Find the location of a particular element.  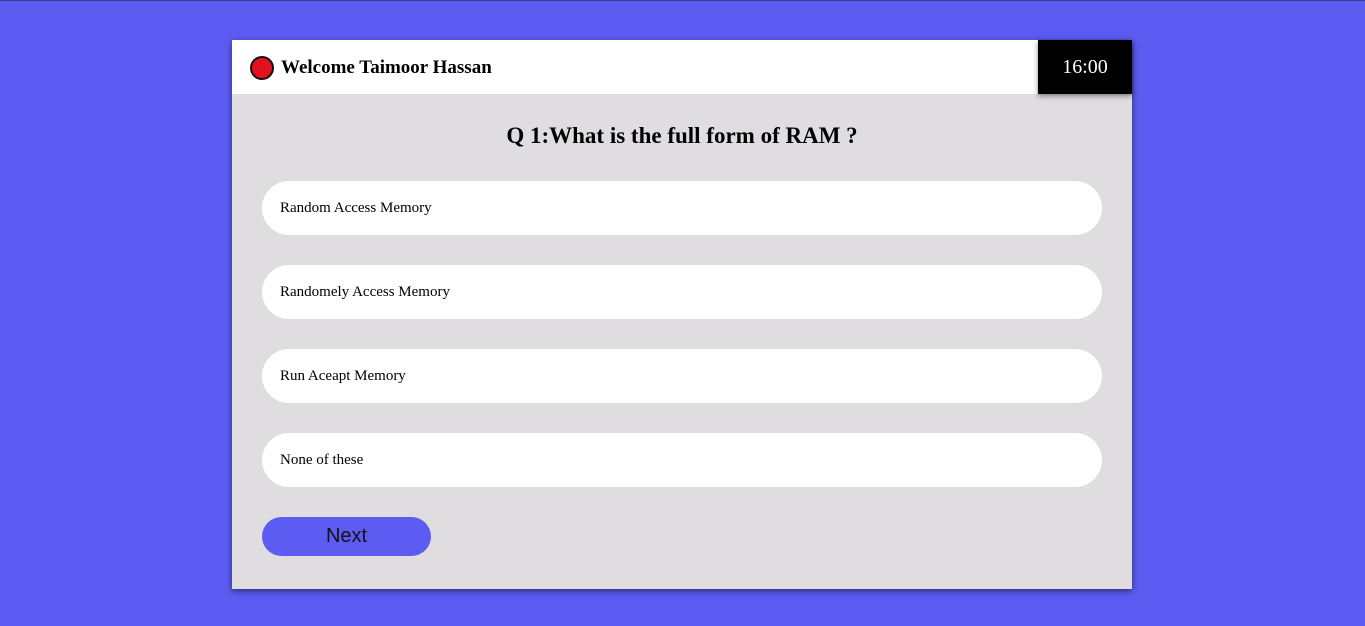

option-3: Run Aceapt Memory is located at coordinates (682, 376).